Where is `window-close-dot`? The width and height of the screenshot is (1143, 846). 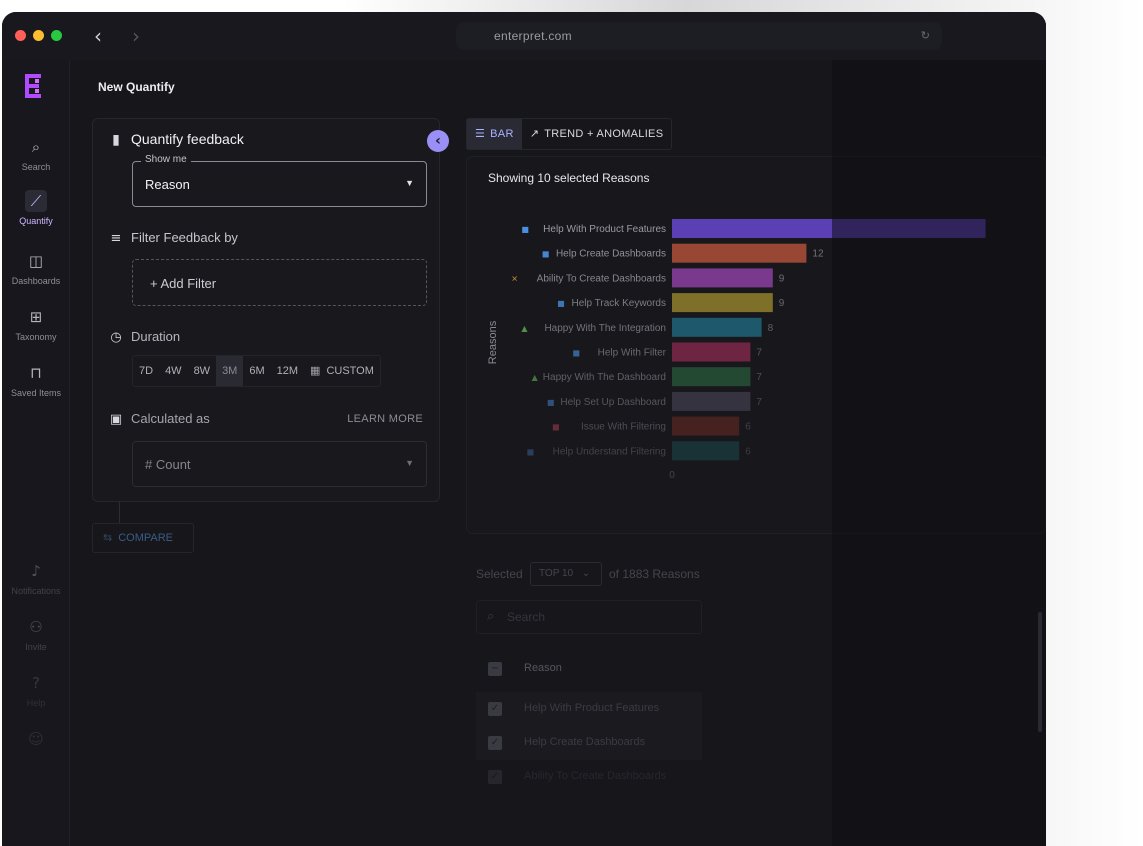 window-close-dot is located at coordinates (20, 35).